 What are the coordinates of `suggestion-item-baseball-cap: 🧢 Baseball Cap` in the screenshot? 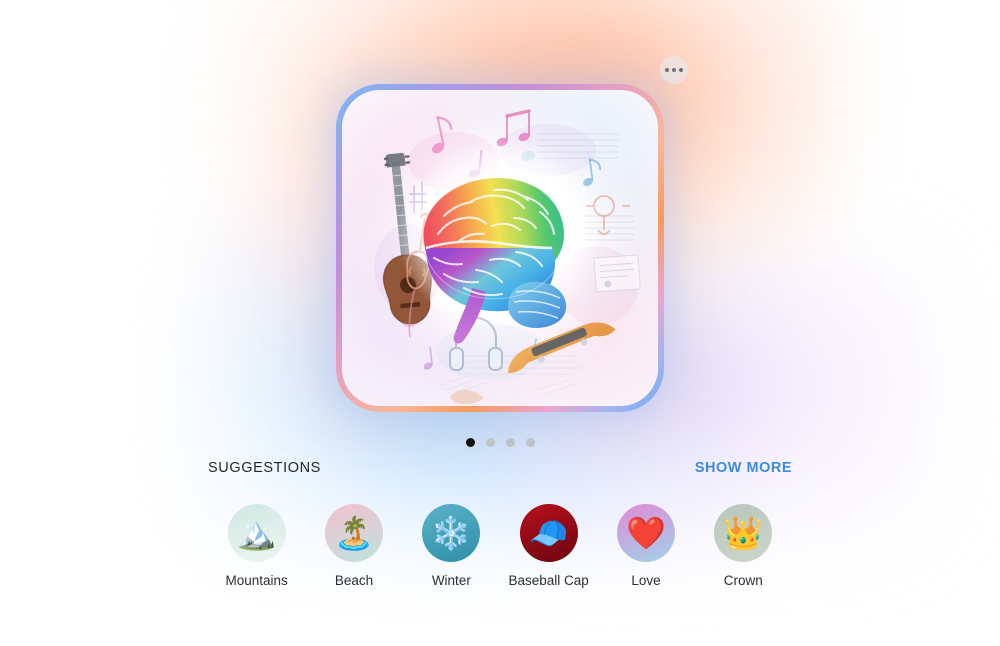 It's located at (548, 546).